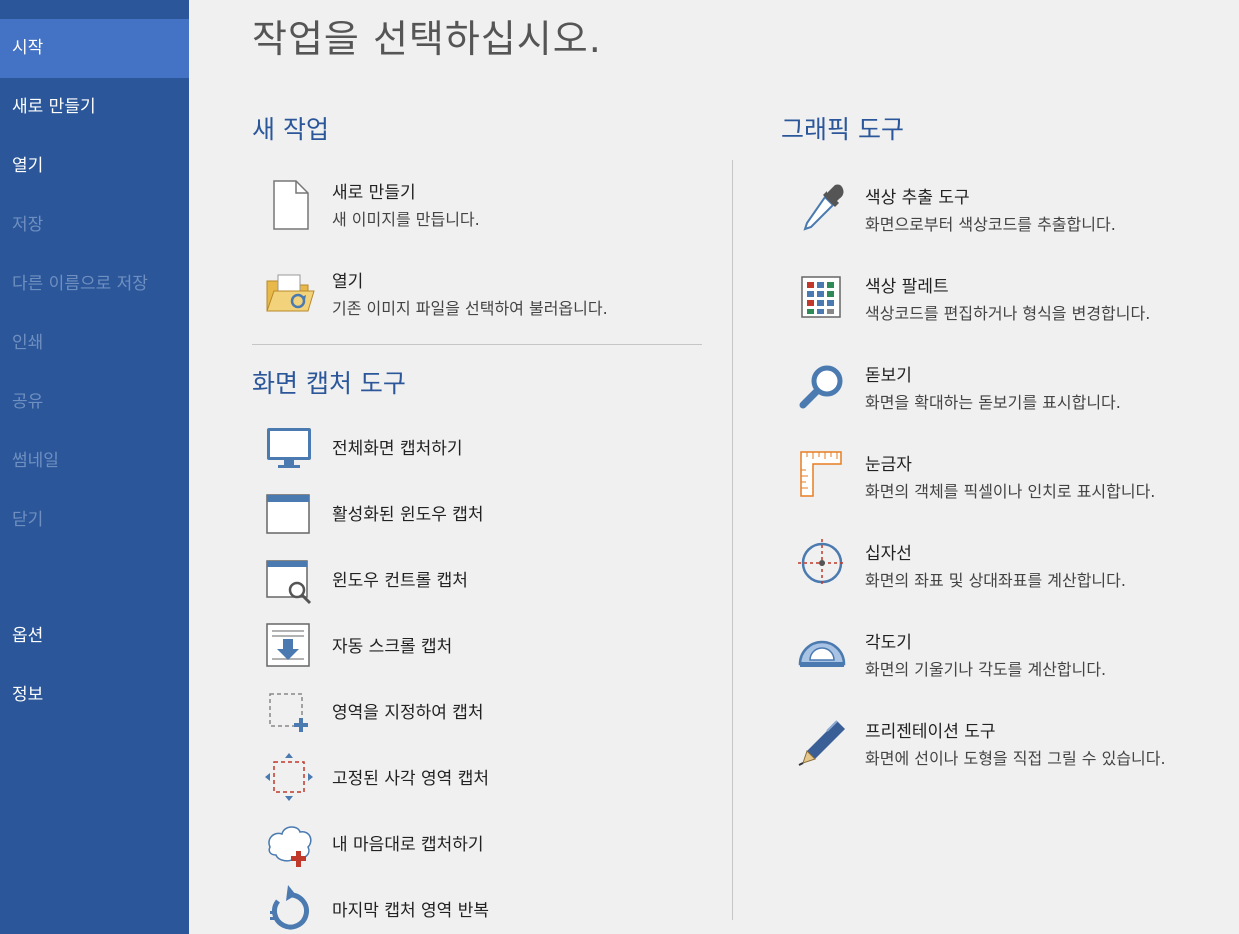  Describe the element at coordinates (888, 643) in the screenshot. I see `tool-protractor-title: 각도기` at that location.